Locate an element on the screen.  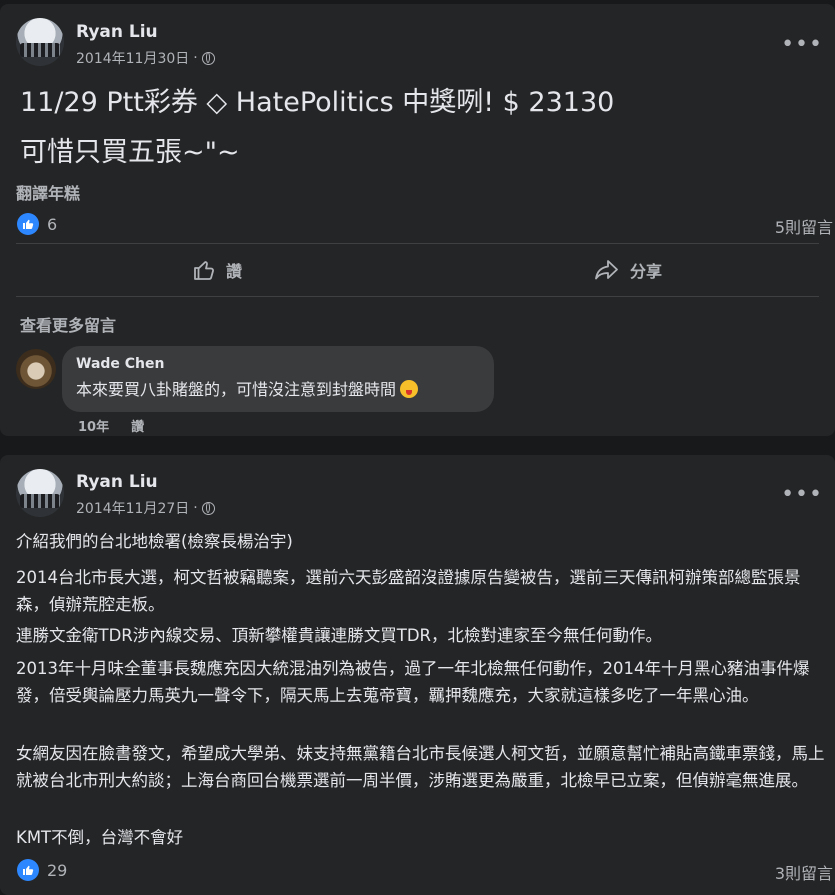
post-meta: 2014年11月27日 · is located at coordinates (145, 508).